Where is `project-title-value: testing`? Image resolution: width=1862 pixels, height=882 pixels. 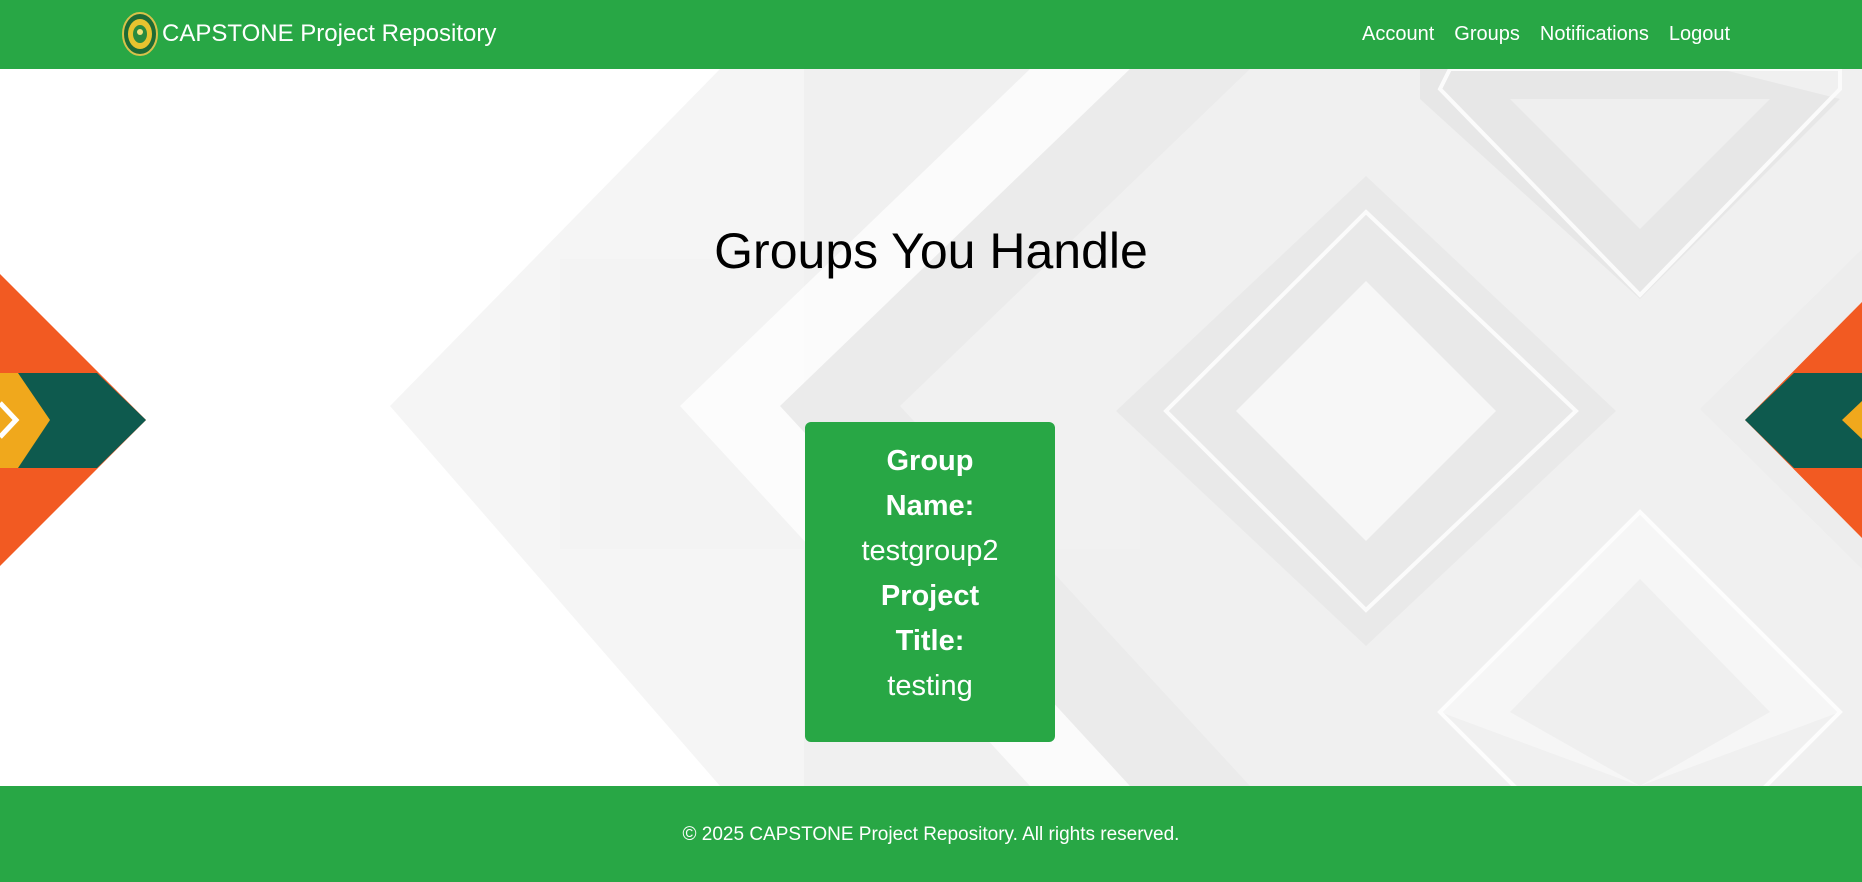
project-title-value: testing is located at coordinates (930, 686).